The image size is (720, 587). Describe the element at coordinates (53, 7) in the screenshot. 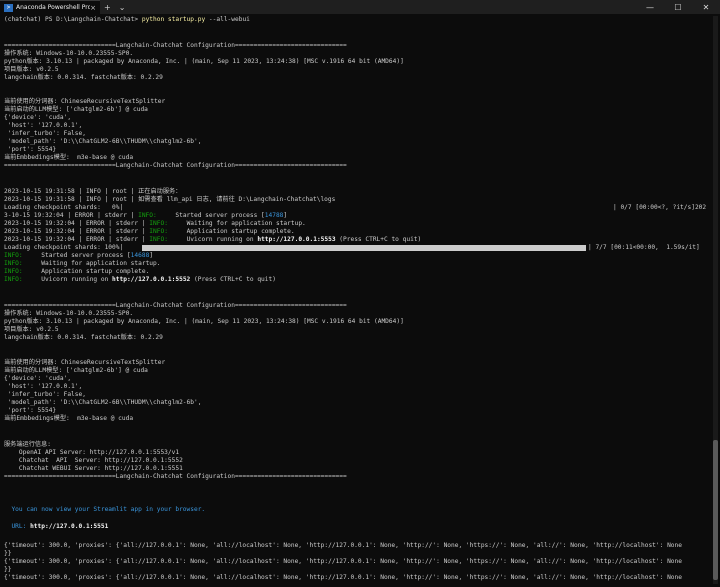

I see `tab-title: Anaconda Powershell Prompt` at that location.